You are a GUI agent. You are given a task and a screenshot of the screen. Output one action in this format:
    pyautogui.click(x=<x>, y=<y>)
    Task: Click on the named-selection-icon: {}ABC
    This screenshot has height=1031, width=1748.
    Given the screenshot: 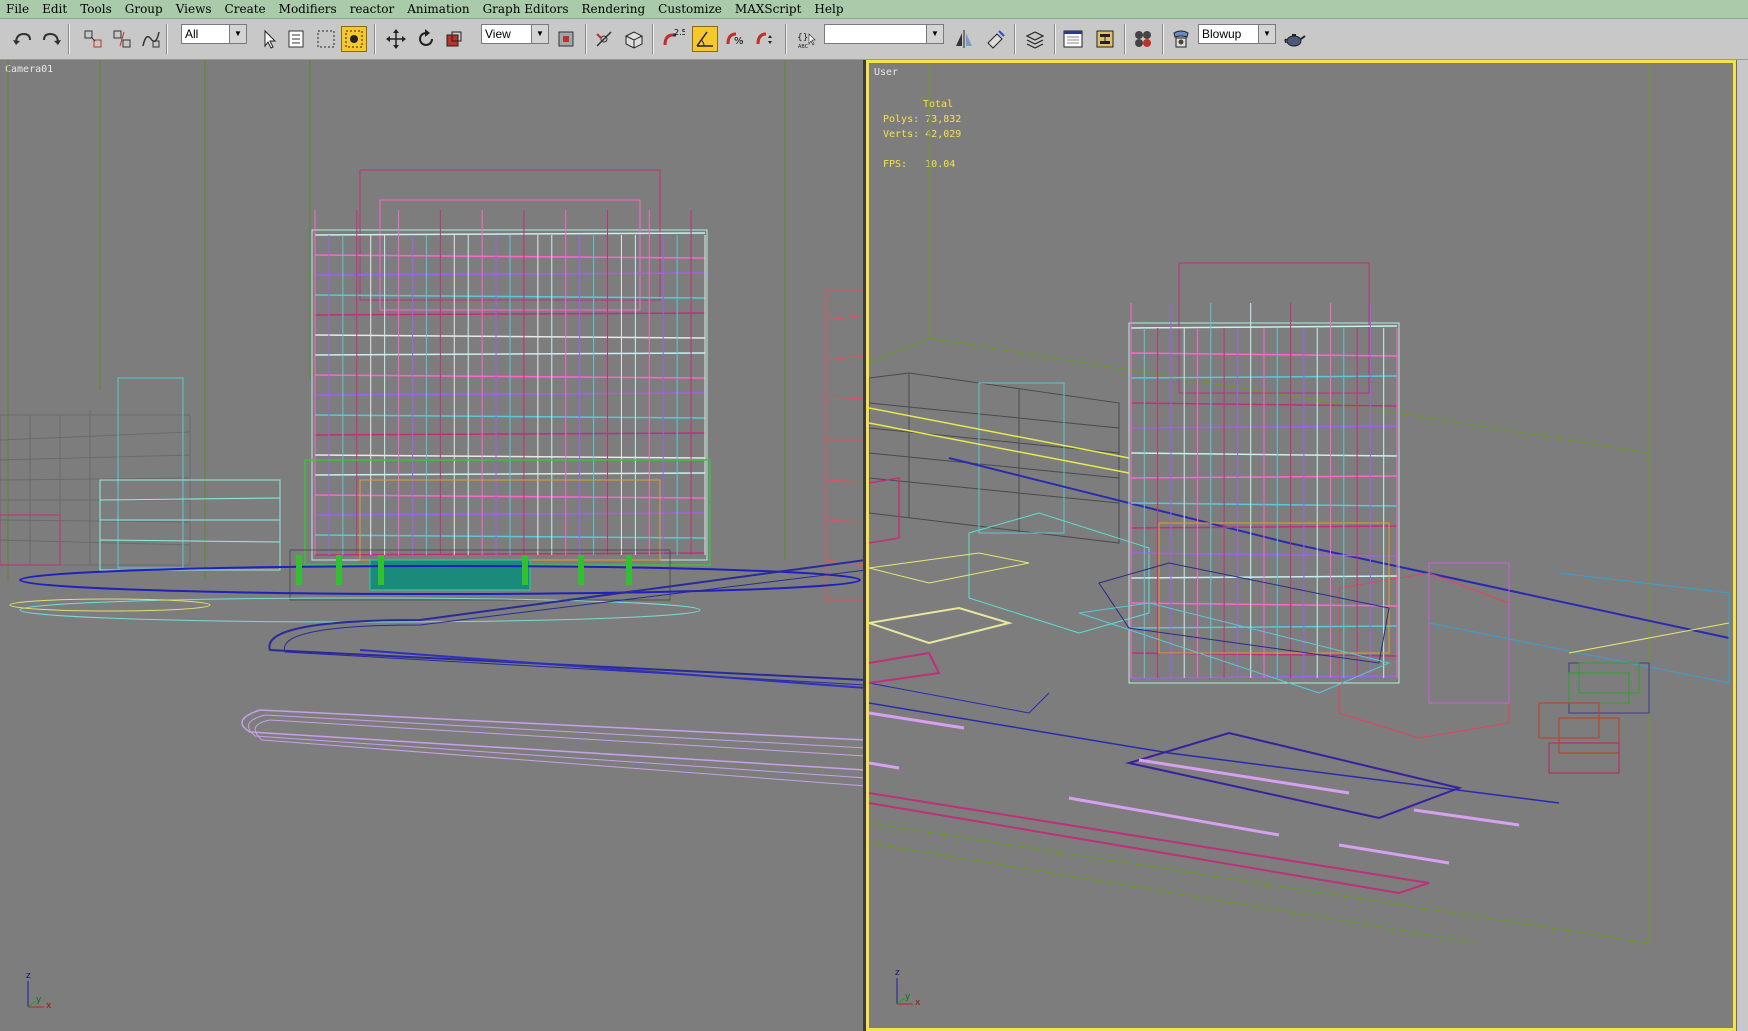 What is the action you would take?
    pyautogui.click(x=806, y=41)
    